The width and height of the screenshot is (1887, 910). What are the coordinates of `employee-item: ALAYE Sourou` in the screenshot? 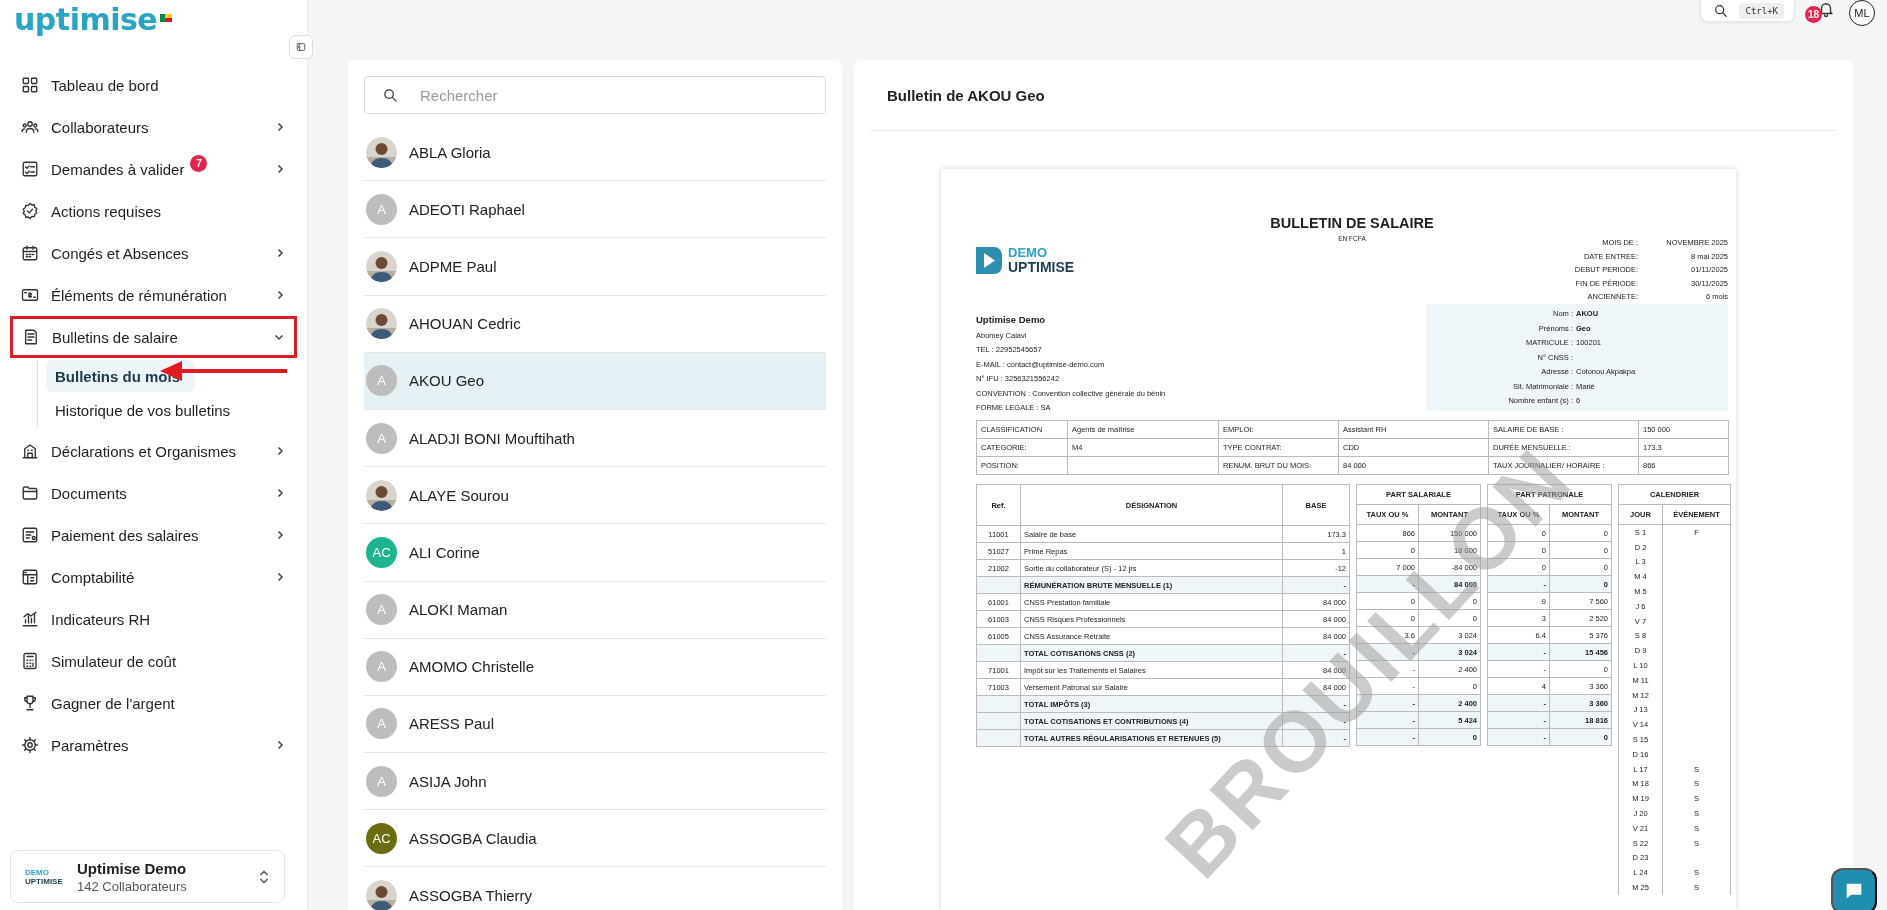 It's located at (595, 496).